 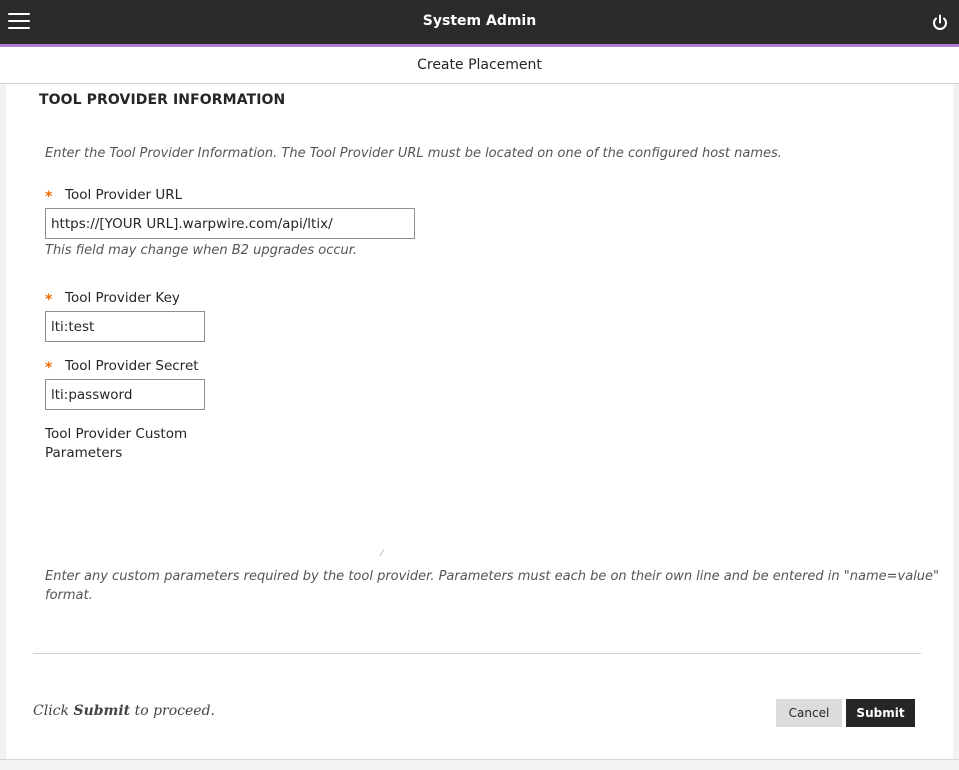 I want to click on resize-handle-icon: ⁄, so click(x=382, y=554).